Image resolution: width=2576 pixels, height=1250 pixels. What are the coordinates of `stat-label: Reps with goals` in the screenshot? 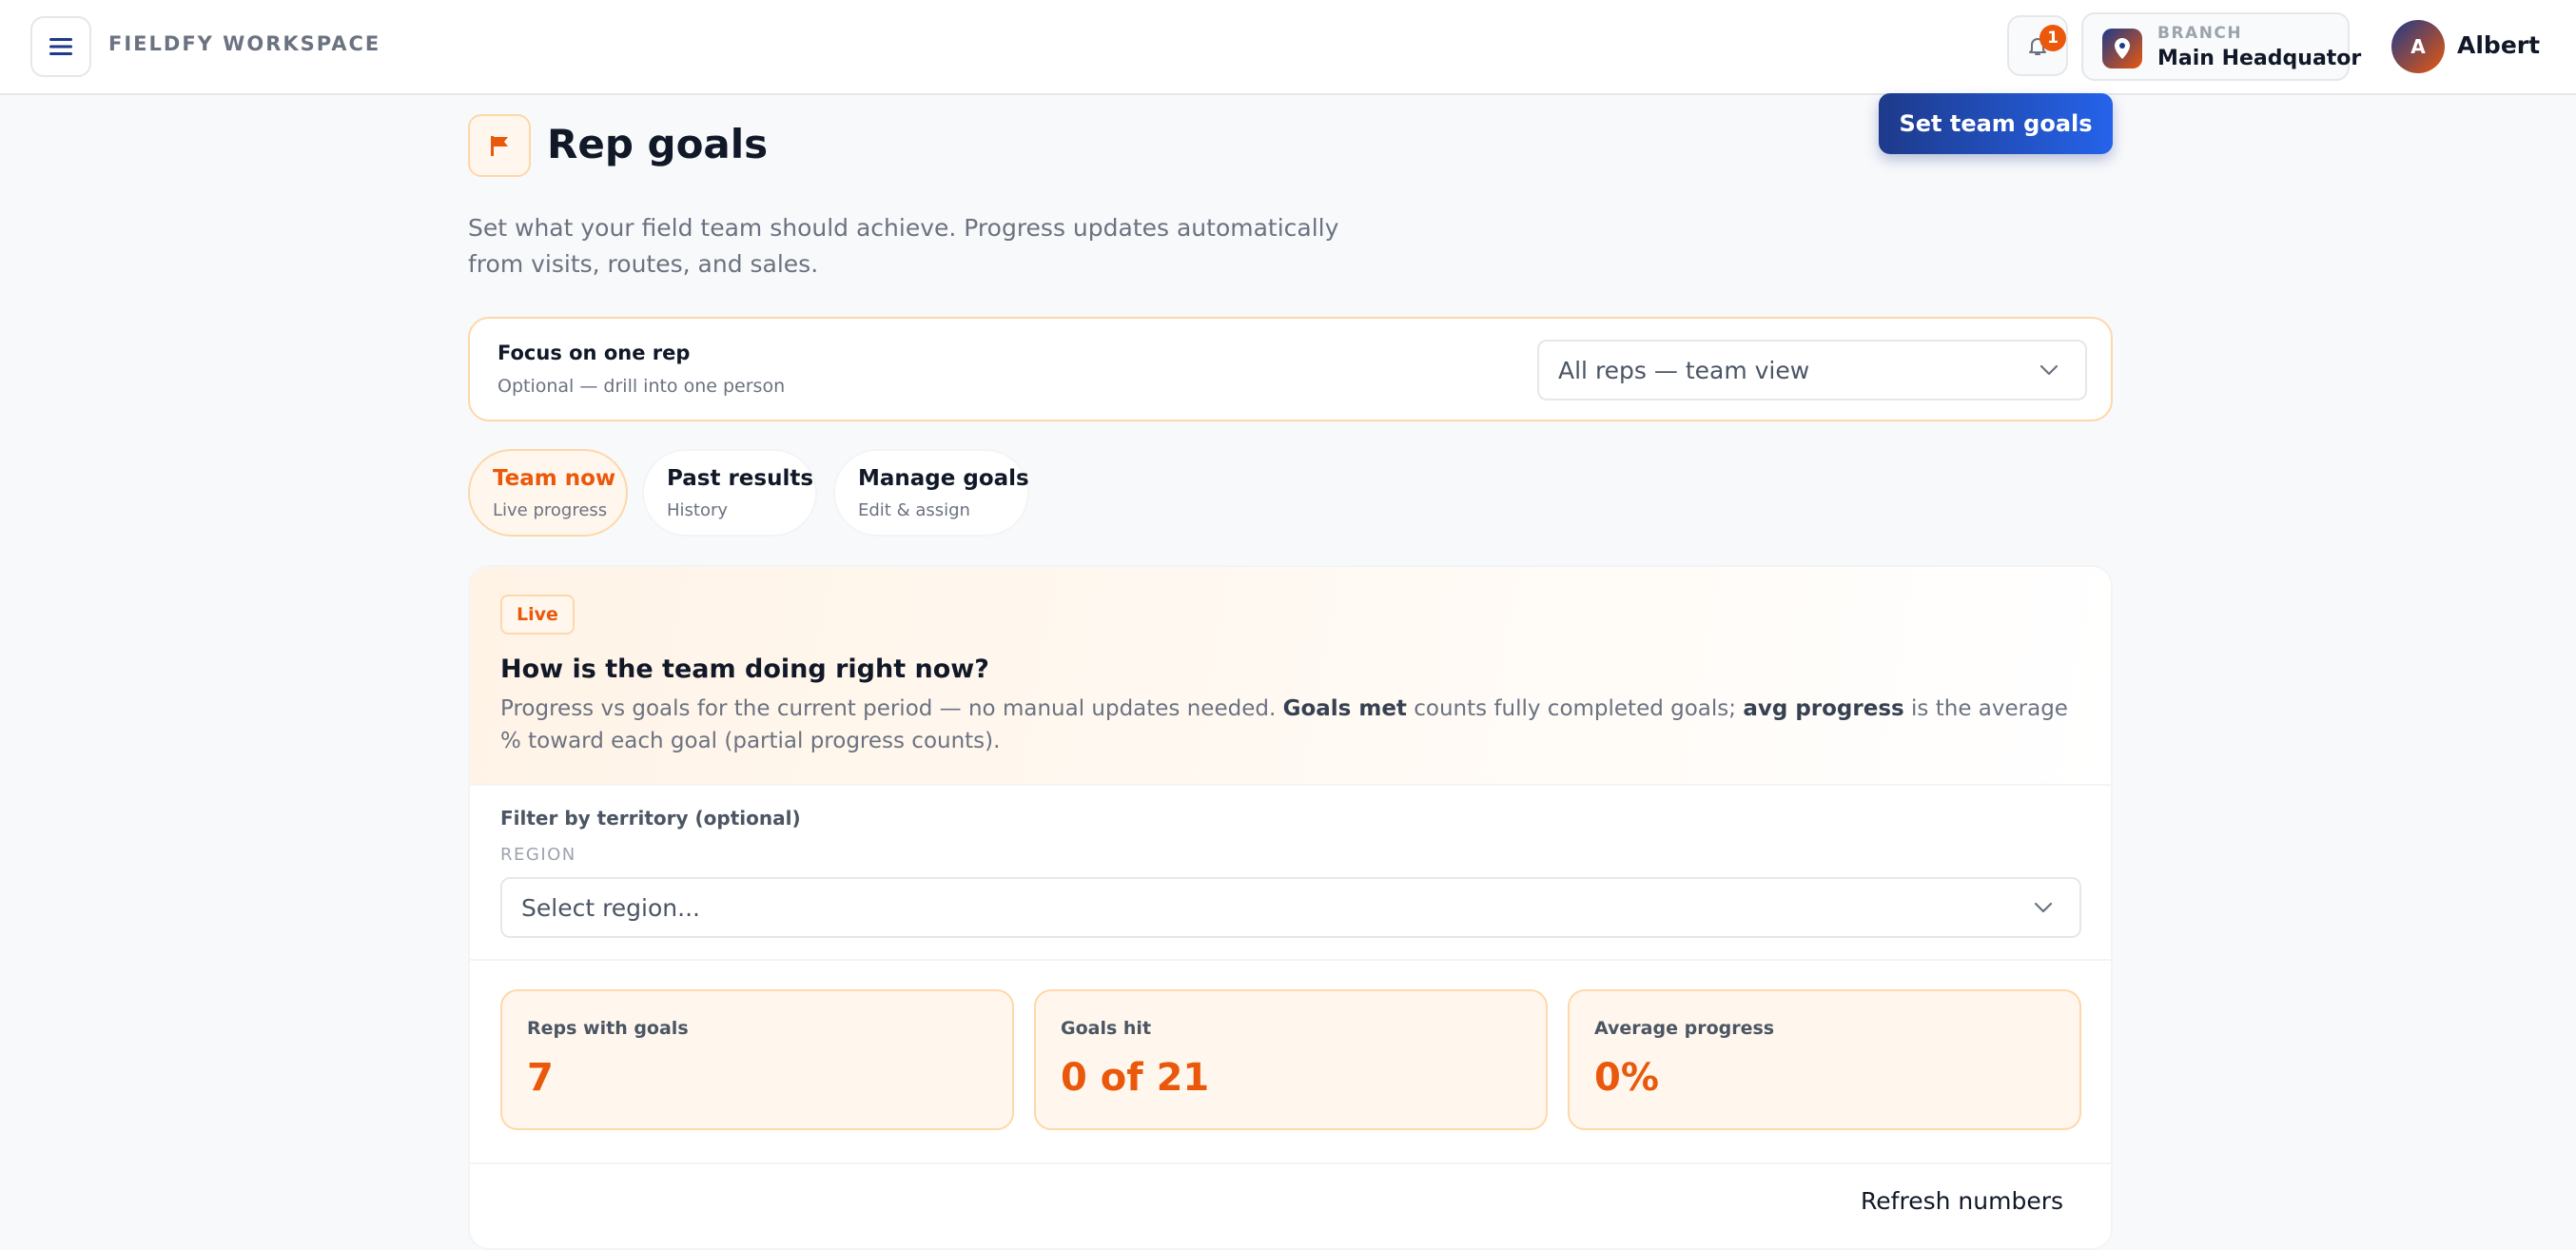 It's located at (608, 1028).